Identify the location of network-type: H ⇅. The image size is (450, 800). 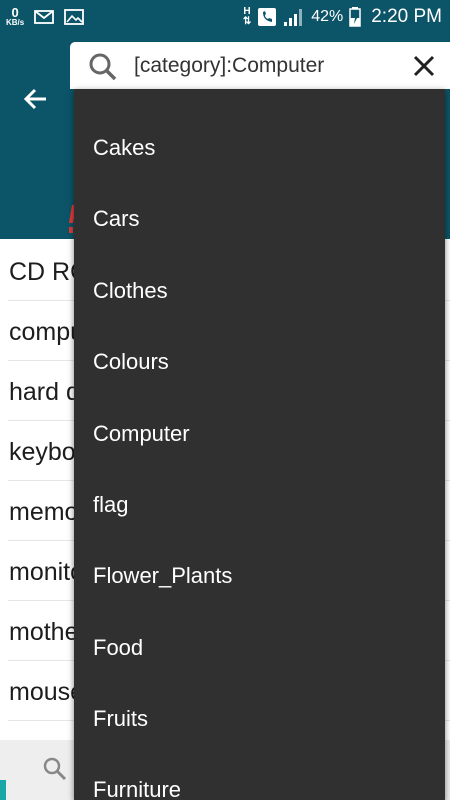
(247, 16).